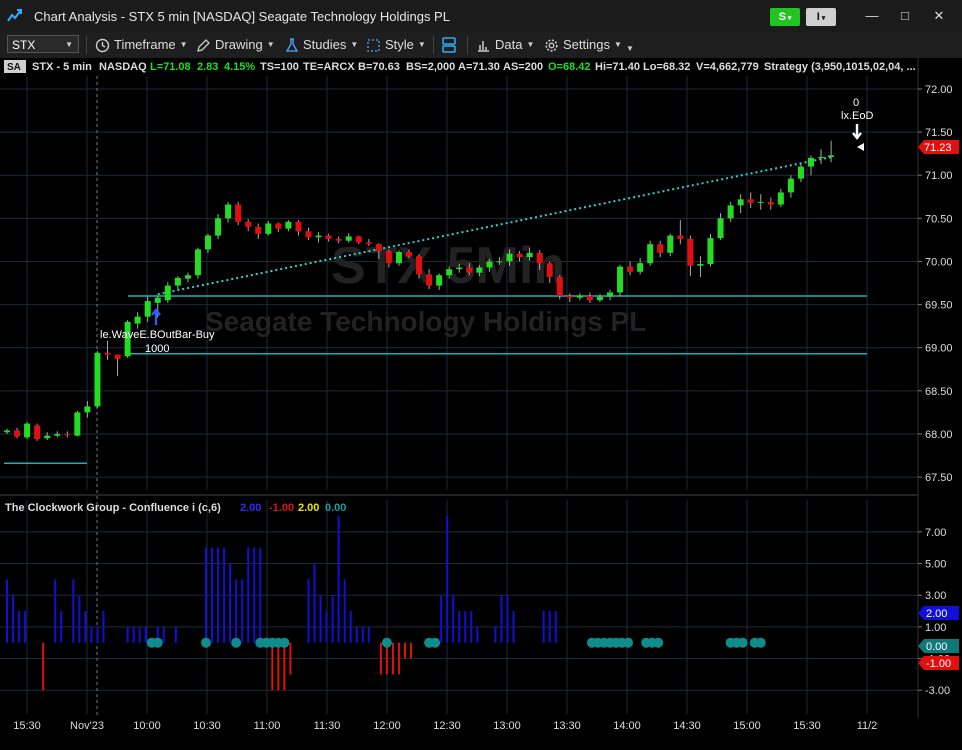 Image resolution: width=962 pixels, height=750 pixels. Describe the element at coordinates (727, 67) in the screenshot. I see `status-volume: V=4,662,779` at that location.